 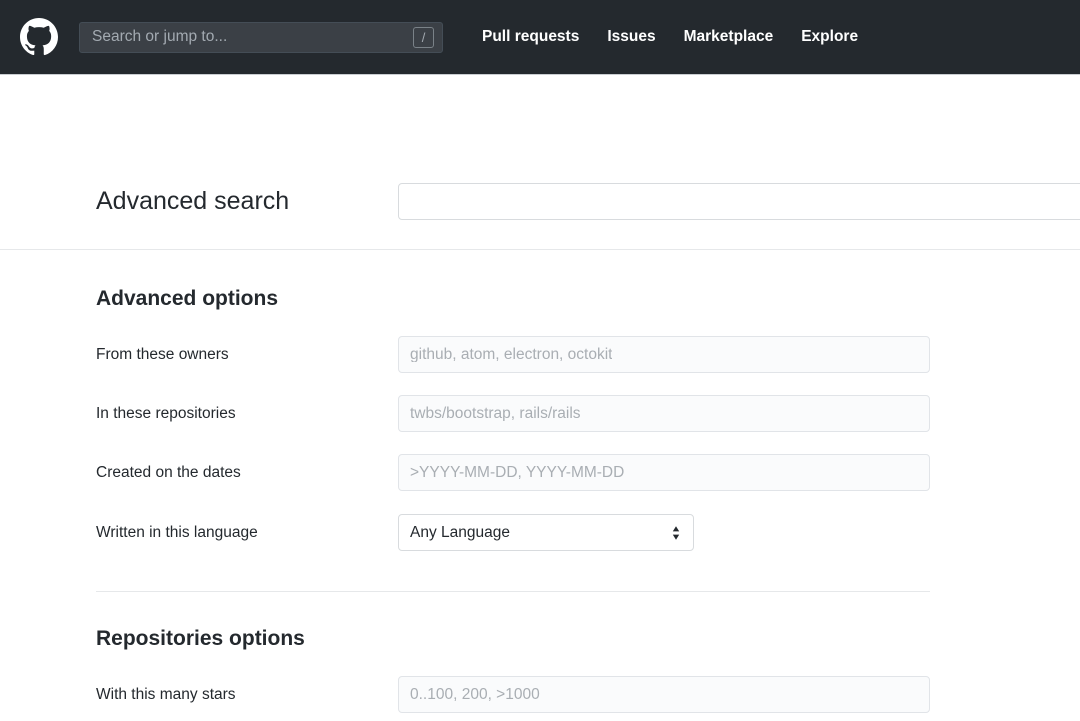 What do you see at coordinates (739, 201) in the screenshot?
I see `advanced-search-input` at bounding box center [739, 201].